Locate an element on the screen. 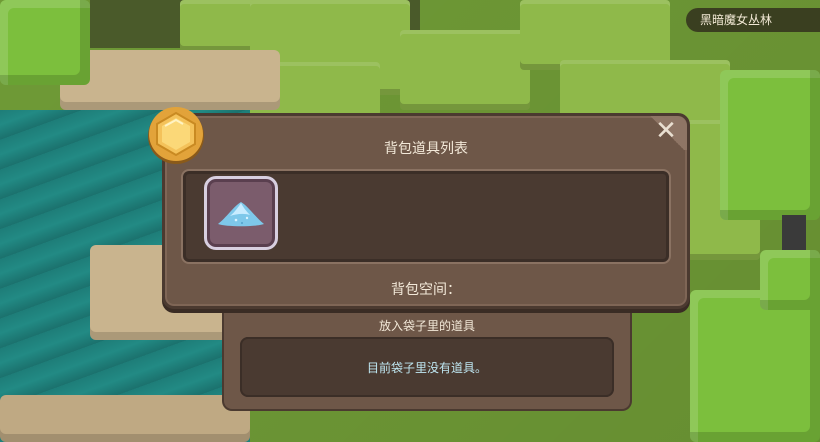 The image size is (820, 442). item-slot is located at coordinates (241, 213).